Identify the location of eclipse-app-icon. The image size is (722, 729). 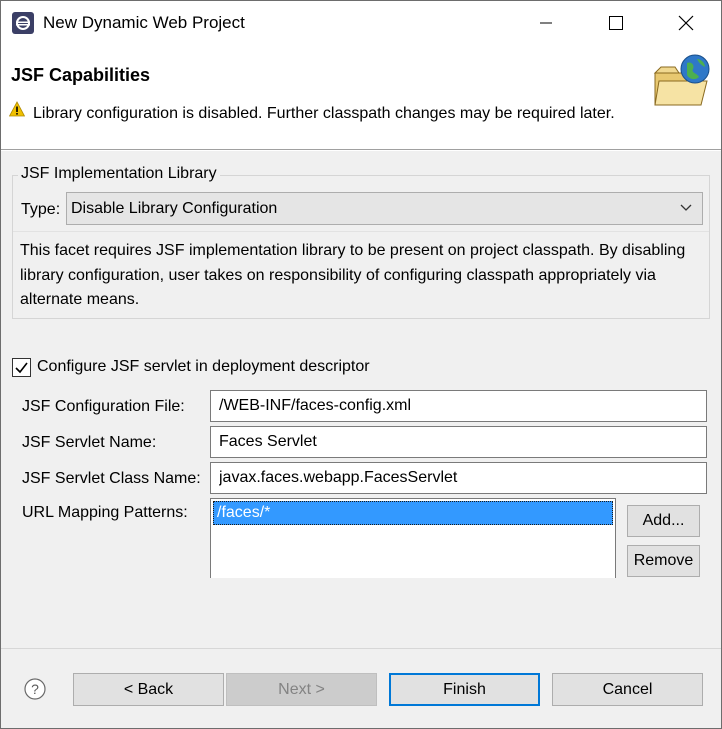
(23, 23).